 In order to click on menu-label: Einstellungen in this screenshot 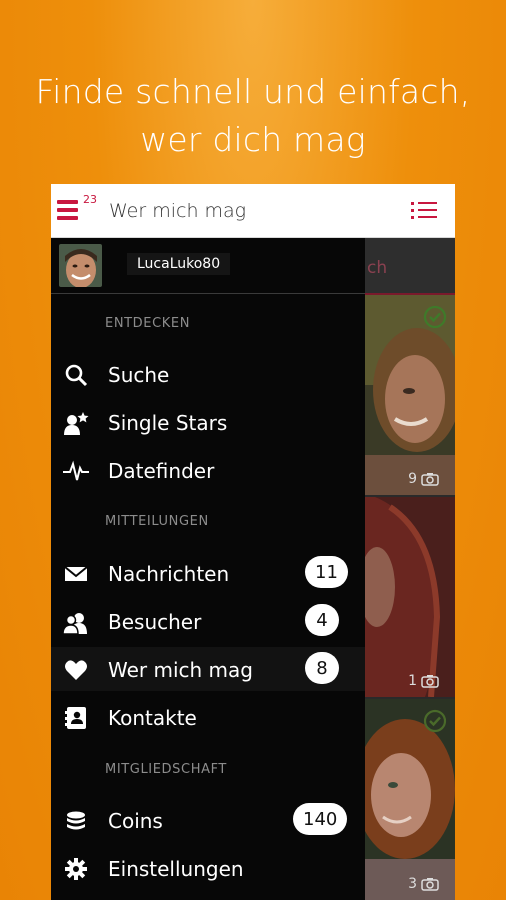, I will do `click(176, 869)`.